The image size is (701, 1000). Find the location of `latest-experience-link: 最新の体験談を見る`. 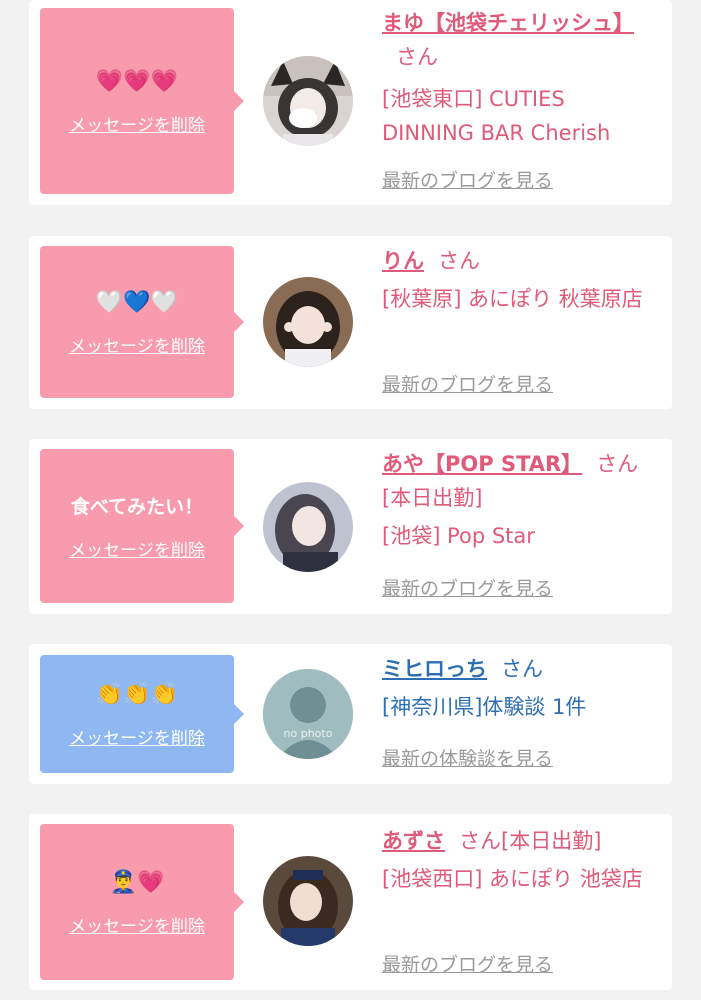

latest-experience-link: 最新の体験談を見る is located at coordinates (467, 757).